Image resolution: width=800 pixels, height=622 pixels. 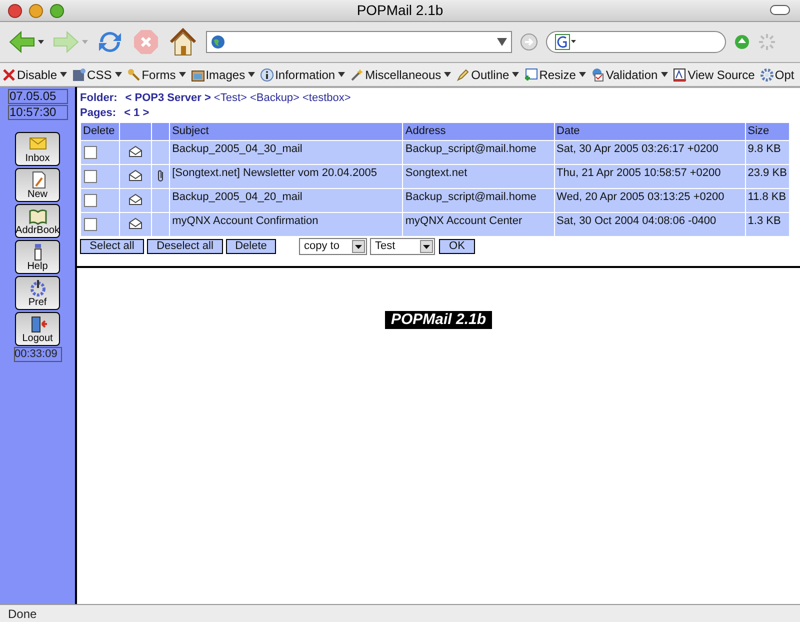 What do you see at coordinates (463, 220) in the screenshot?
I see `address-cell: myQNX Account Center` at bounding box center [463, 220].